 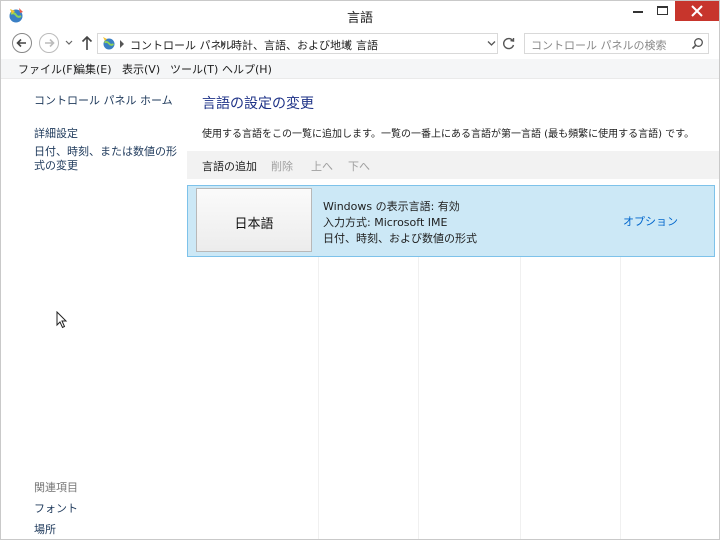 What do you see at coordinates (87, 43) in the screenshot?
I see `arrow-up-icon` at bounding box center [87, 43].